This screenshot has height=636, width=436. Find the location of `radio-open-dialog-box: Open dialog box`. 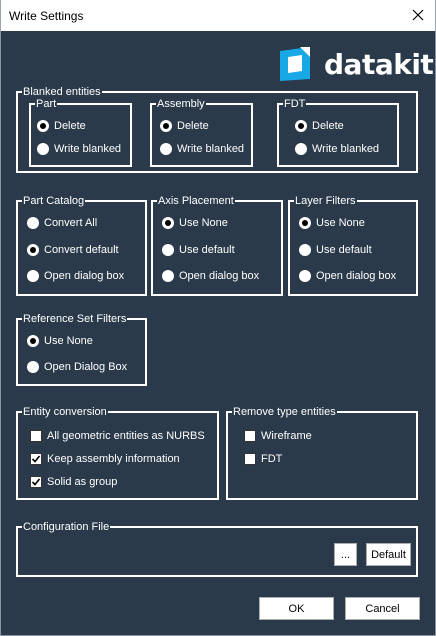

radio-open-dialog-box: Open dialog box is located at coordinates (75, 276).